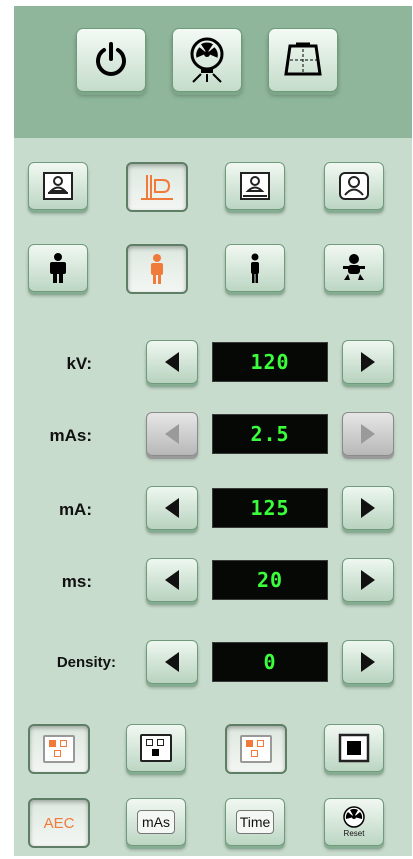  I want to click on field-select-2-button, so click(156, 748).